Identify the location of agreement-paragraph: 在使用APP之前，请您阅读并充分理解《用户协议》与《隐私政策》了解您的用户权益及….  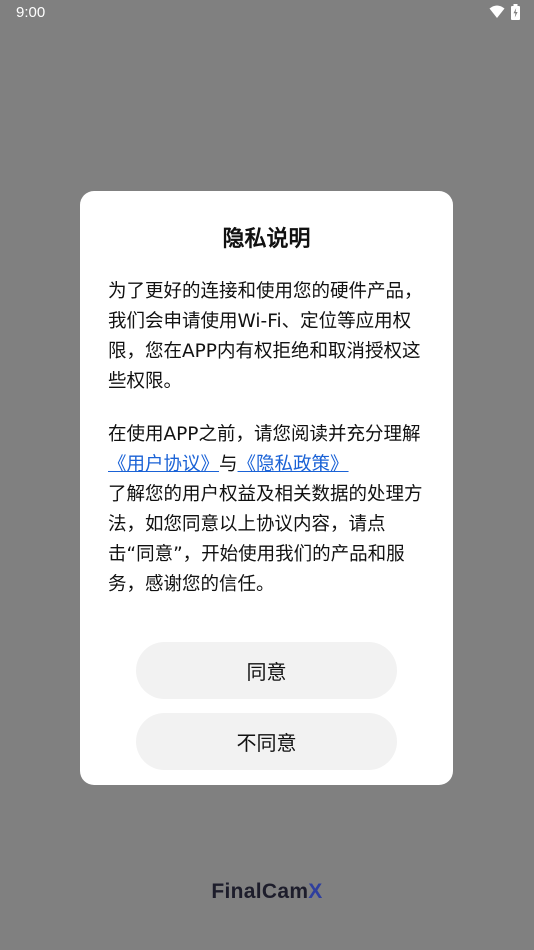
(269, 510).